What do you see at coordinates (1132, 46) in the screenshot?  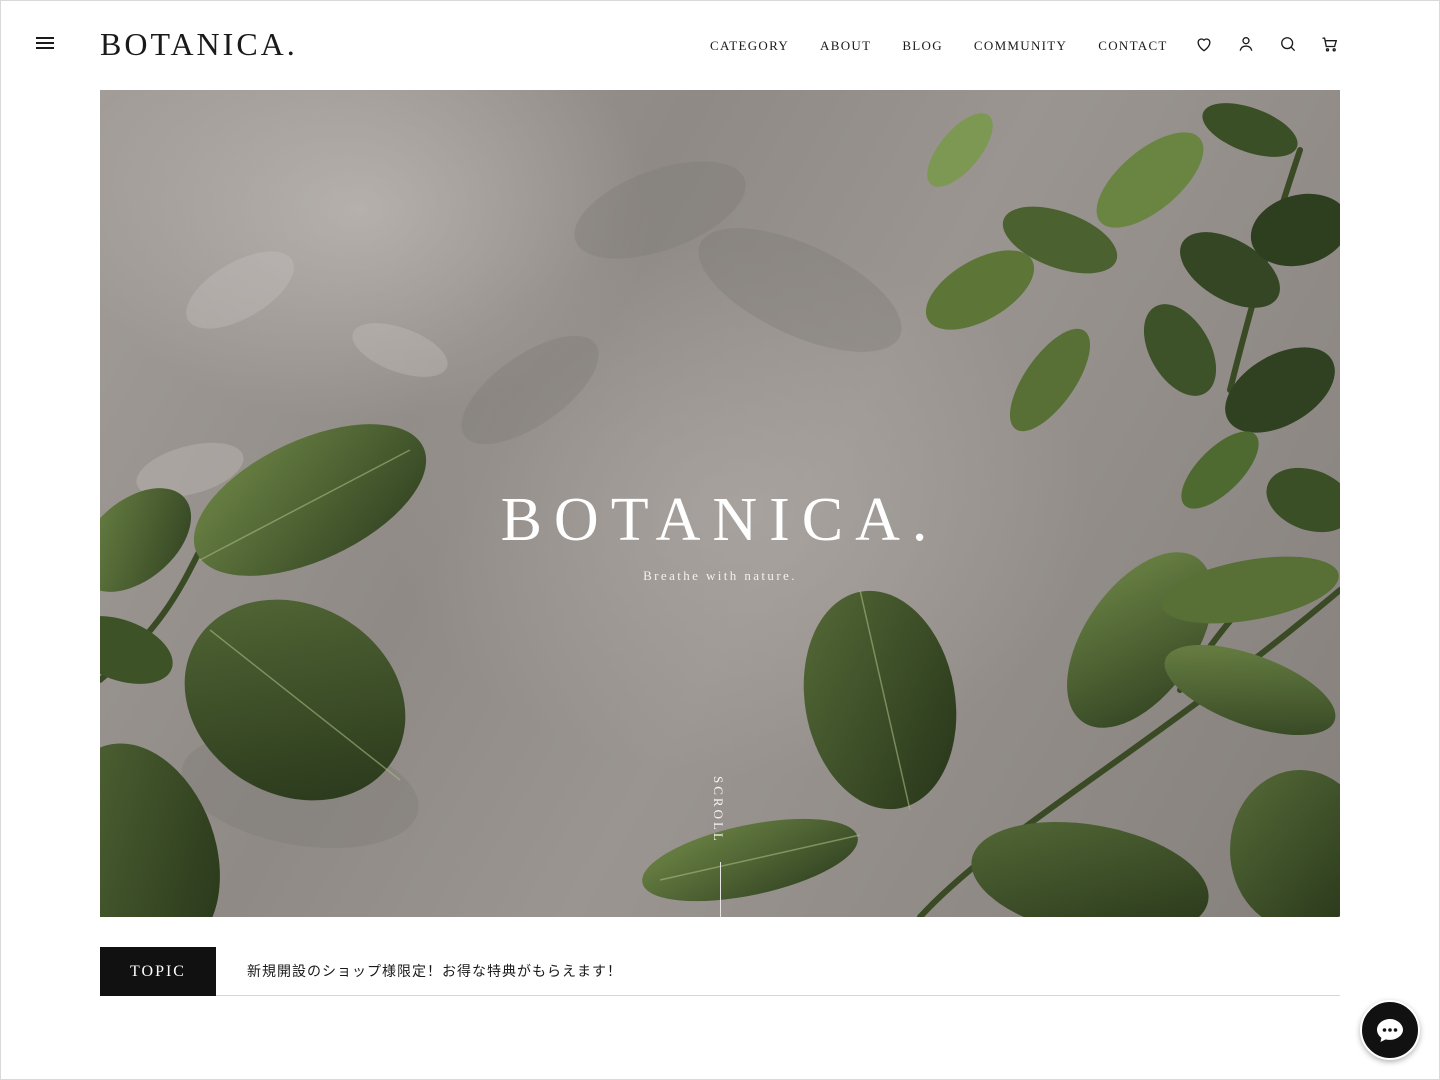 I see `nav-contact: CONTACT` at bounding box center [1132, 46].